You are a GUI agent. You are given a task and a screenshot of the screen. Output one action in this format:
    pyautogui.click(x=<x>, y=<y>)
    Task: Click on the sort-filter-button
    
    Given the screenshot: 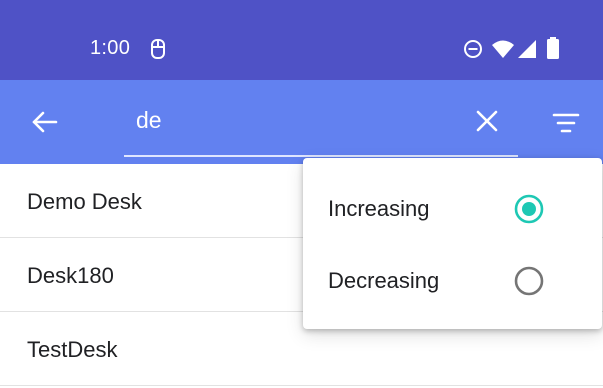 What is the action you would take?
    pyautogui.click(x=566, y=122)
    